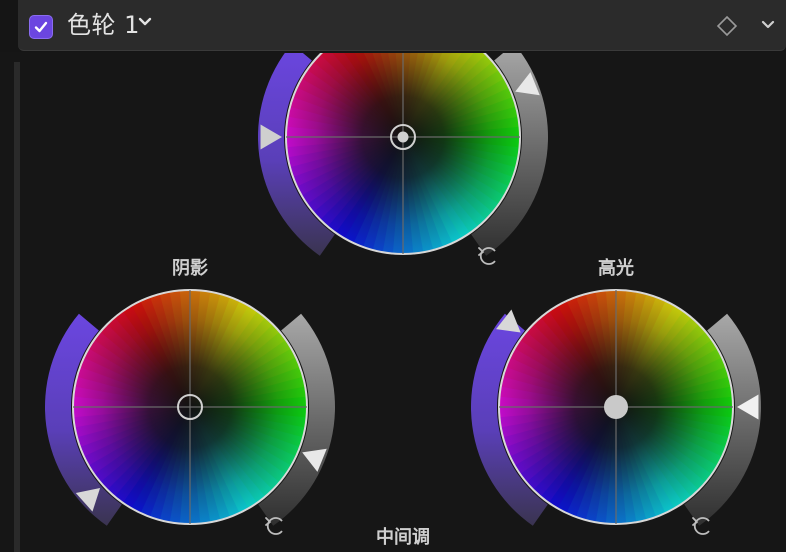 The height and width of the screenshot is (552, 786). I want to click on puck-dot, so click(403, 137).